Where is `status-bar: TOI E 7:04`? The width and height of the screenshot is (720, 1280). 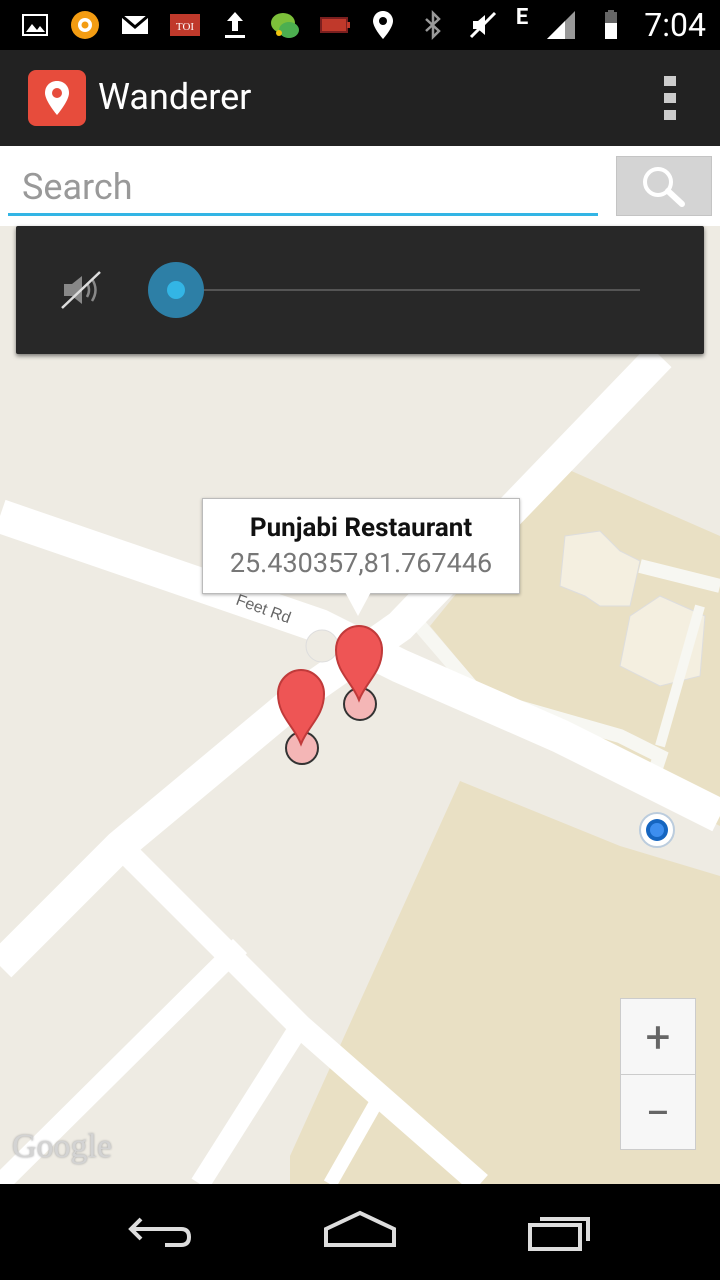
status-bar: TOI E 7:04 is located at coordinates (360, 25).